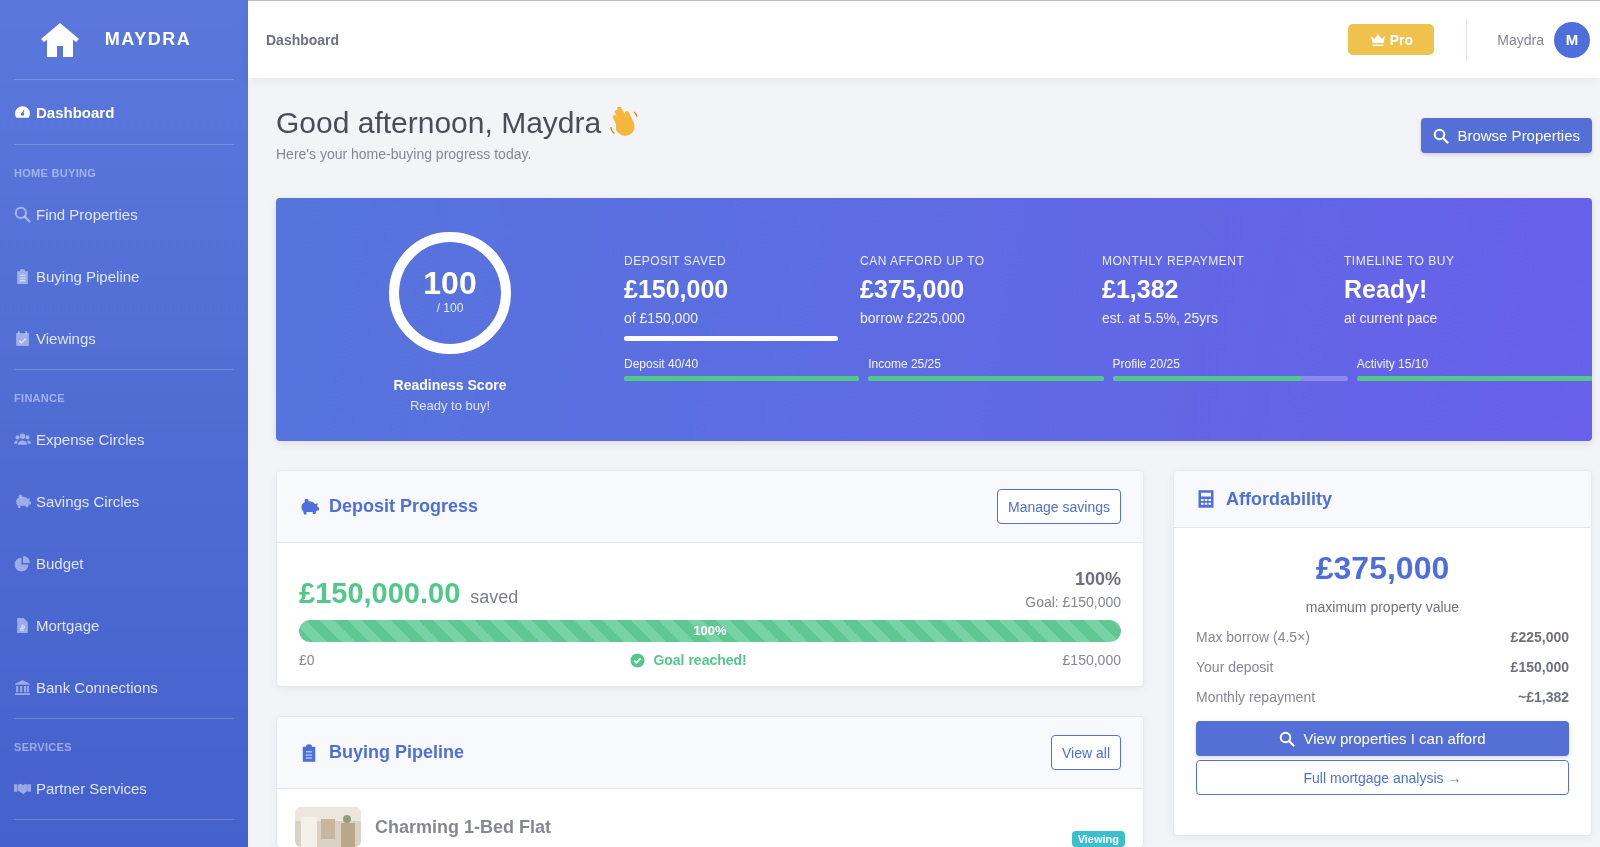  What do you see at coordinates (1382, 777) in the screenshot?
I see `mortgage-analysis-button: Full mortgage analysis →` at bounding box center [1382, 777].